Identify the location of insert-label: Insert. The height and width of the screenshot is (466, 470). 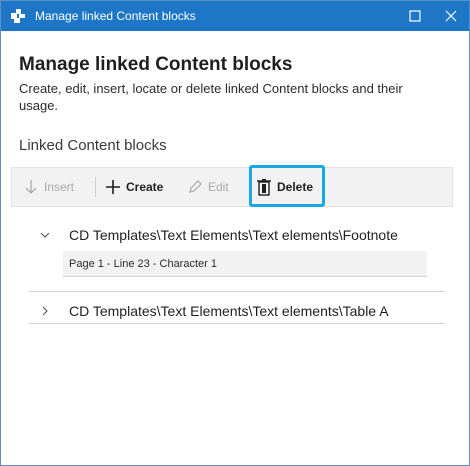
(59, 187).